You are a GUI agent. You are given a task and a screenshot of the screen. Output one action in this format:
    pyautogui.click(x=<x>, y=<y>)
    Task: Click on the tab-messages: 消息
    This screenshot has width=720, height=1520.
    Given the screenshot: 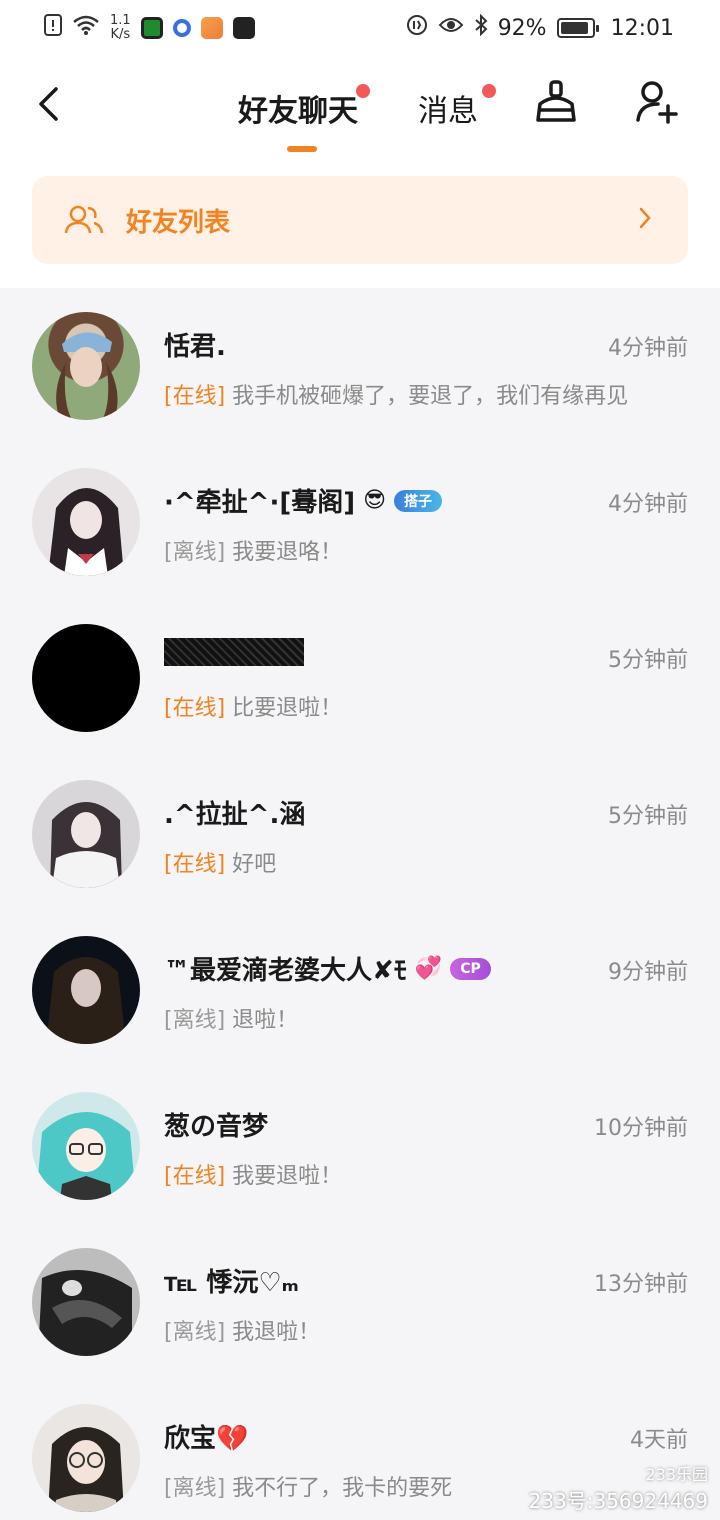 What is the action you would take?
    pyautogui.click(x=457, y=107)
    